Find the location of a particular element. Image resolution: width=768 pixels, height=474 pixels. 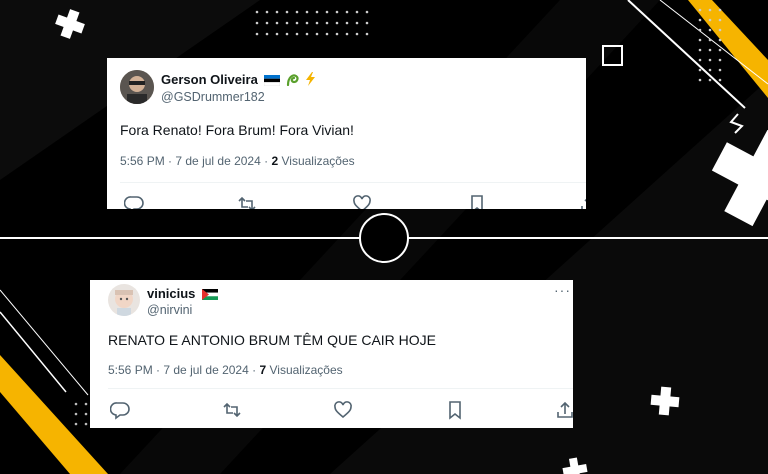

more-options-icon: ··· is located at coordinates (562, 290).